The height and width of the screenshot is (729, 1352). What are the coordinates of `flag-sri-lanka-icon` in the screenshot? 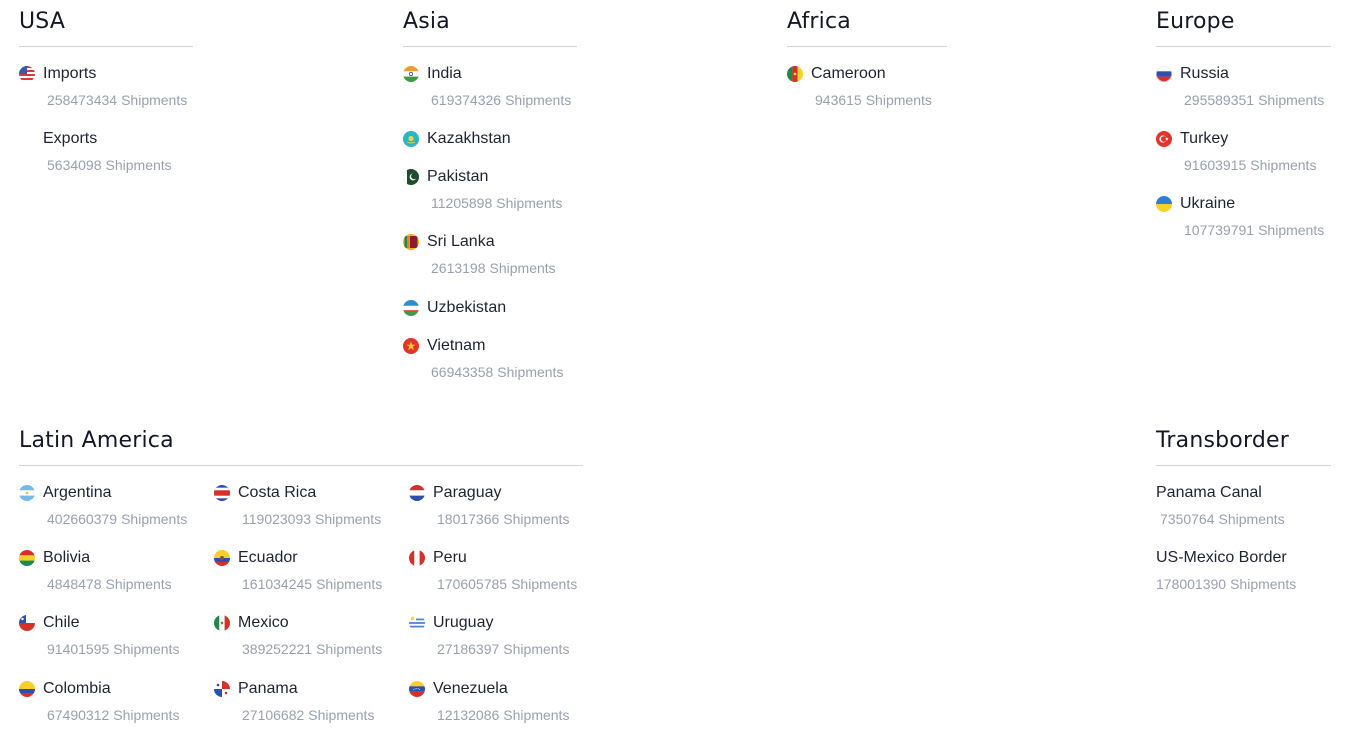 It's located at (411, 242).